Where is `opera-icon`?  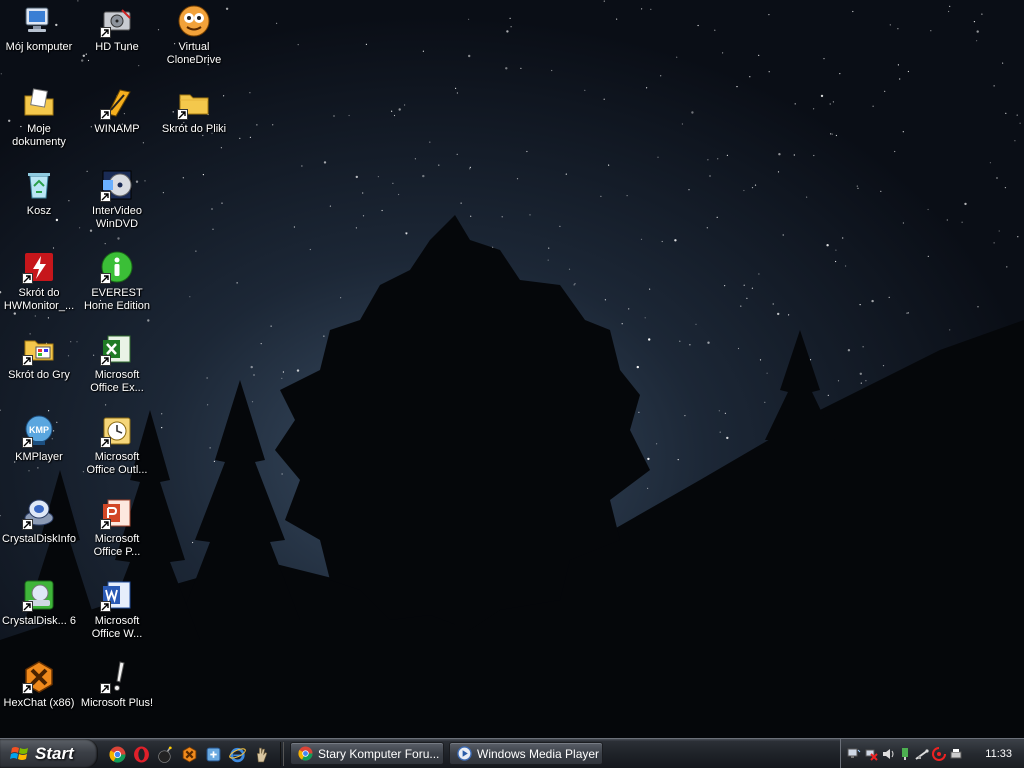
opera-icon is located at coordinates (141, 754).